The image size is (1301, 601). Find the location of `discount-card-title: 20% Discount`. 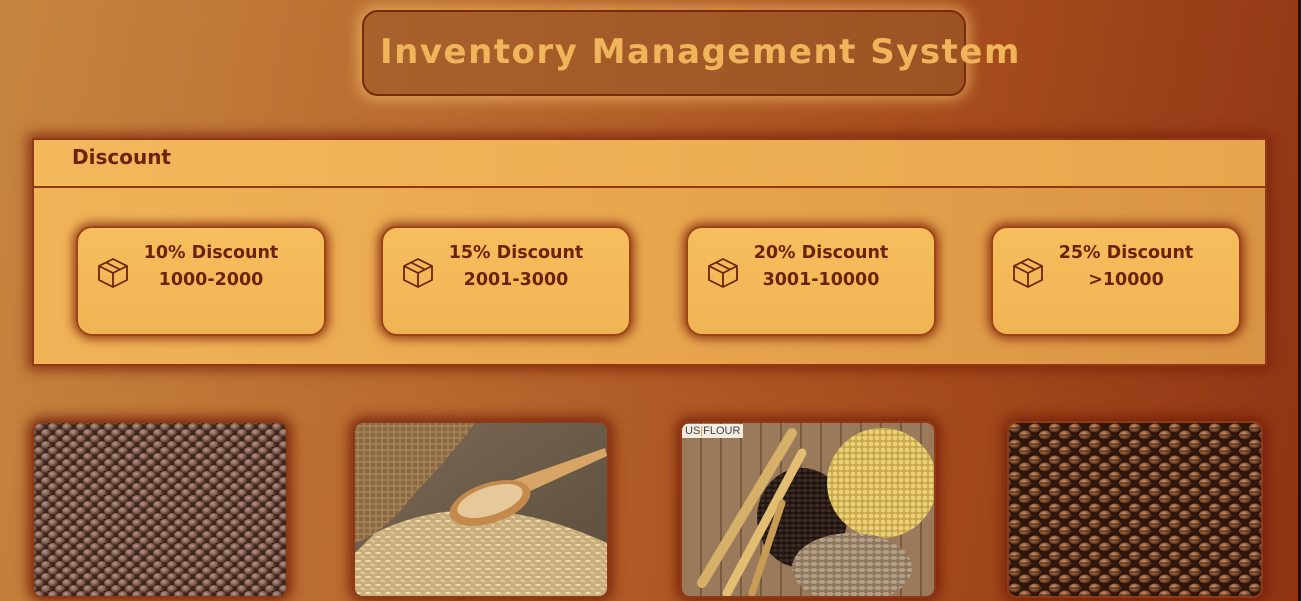

discount-card-title: 20% Discount is located at coordinates (821, 253).